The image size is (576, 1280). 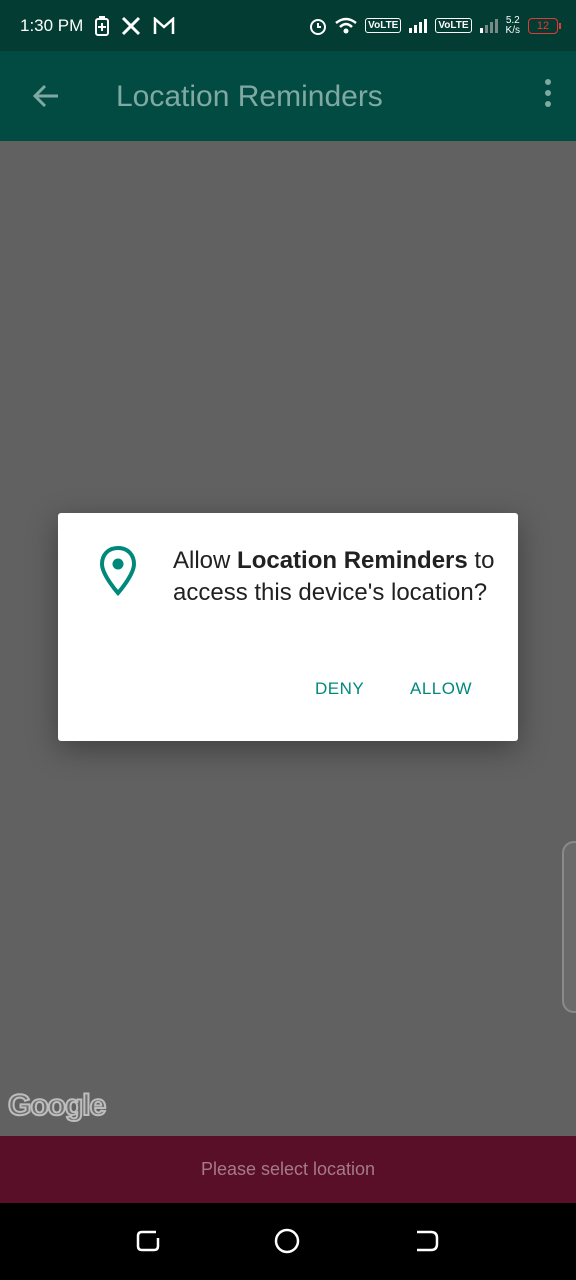 I want to click on alarm-icon, so click(x=318, y=26).